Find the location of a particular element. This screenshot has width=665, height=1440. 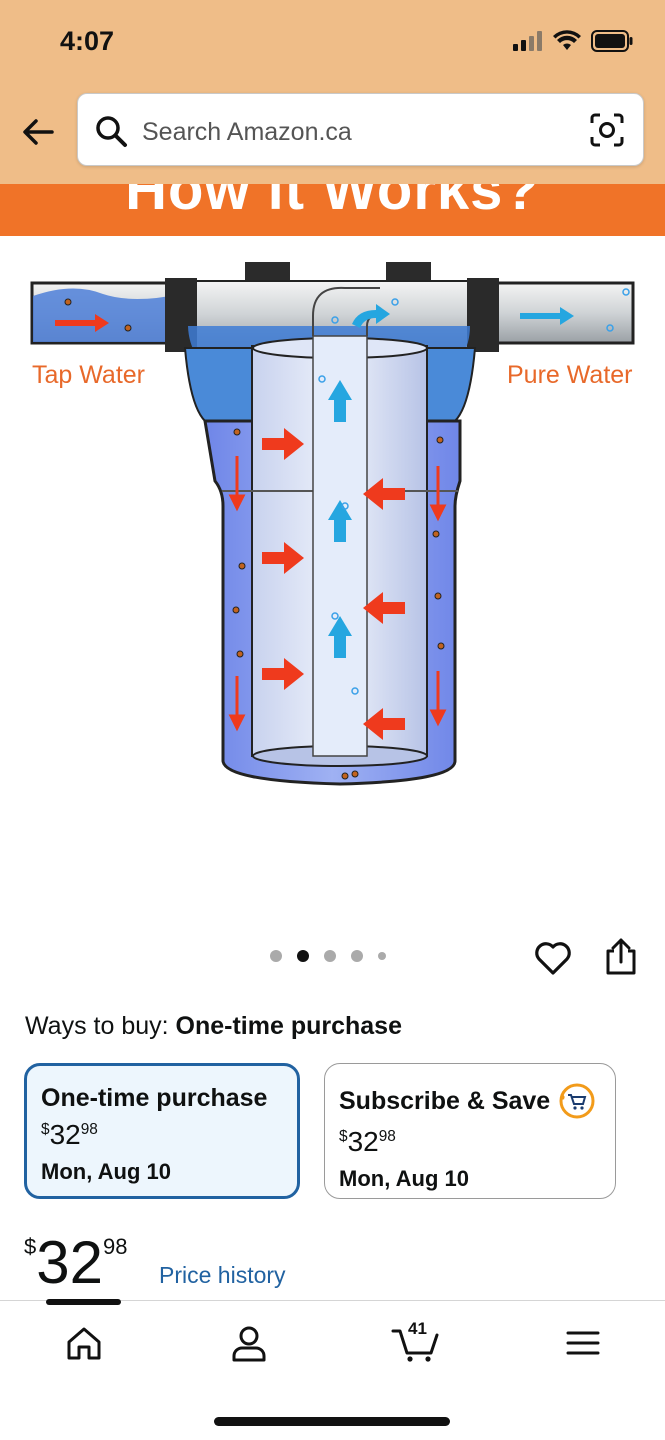

subscribe-and-save-option: Subscribe & Save $3298 Mon, Aug 10 is located at coordinates (470, 1131).